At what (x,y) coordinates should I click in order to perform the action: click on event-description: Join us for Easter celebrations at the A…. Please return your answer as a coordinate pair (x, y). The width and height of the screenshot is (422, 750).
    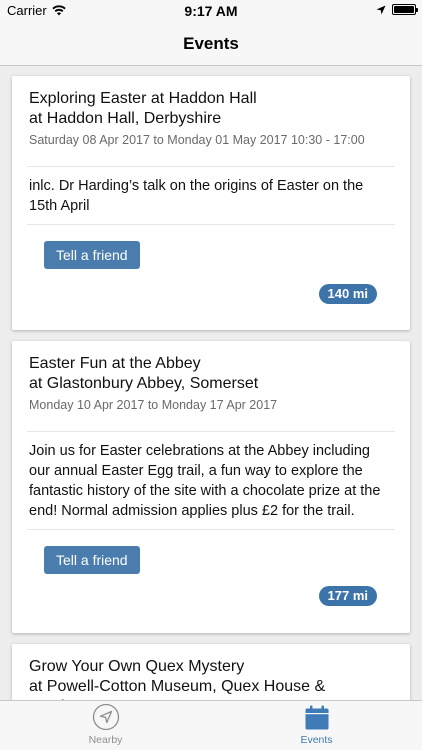
    Looking at the image, I should click on (205, 481).